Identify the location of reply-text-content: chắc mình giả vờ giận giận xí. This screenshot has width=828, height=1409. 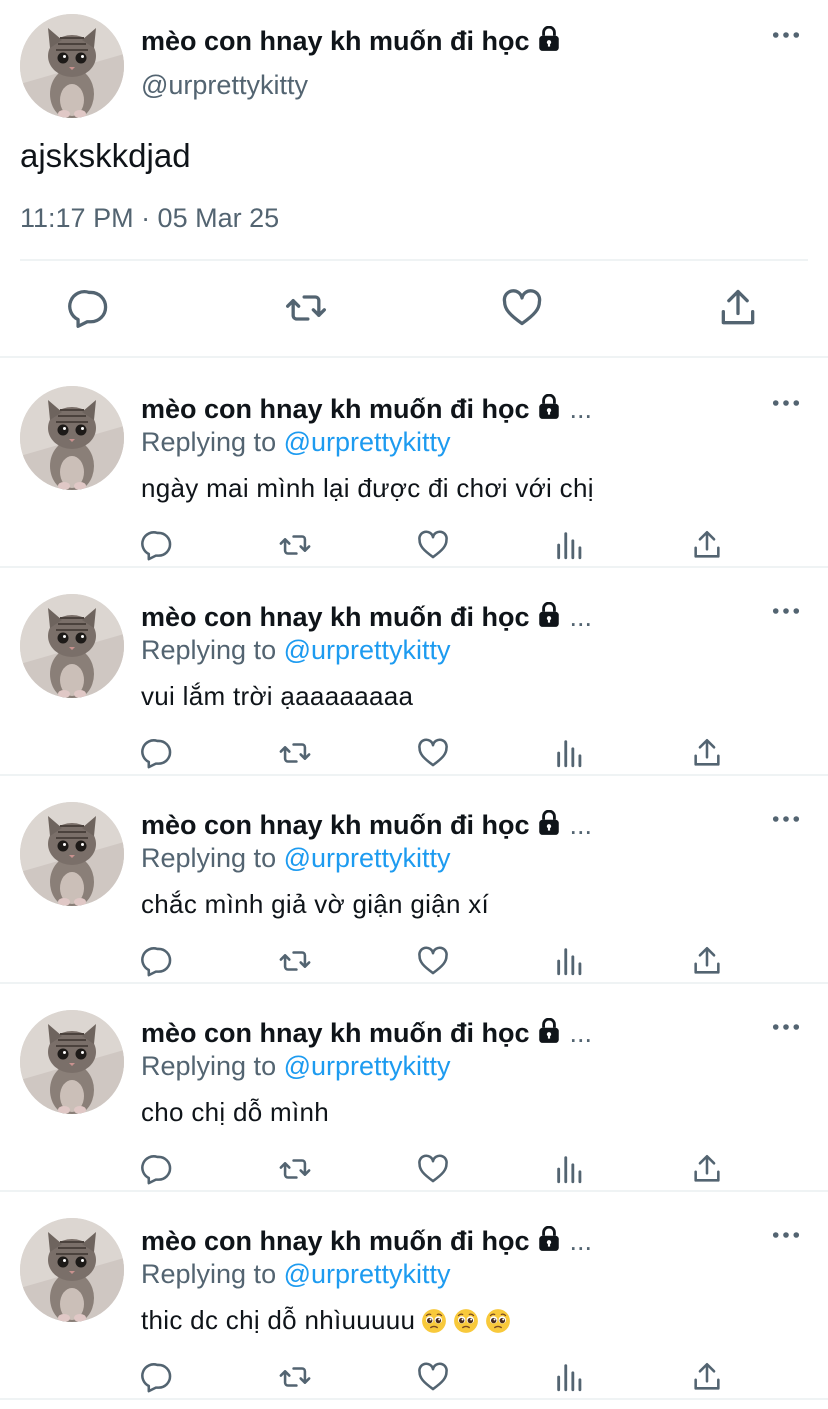
(315, 904).